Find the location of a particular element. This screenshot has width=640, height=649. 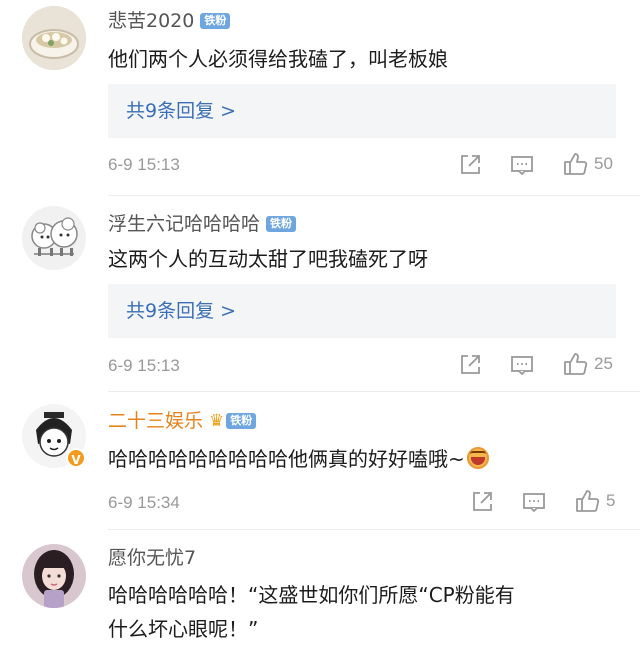

like-count: 25 is located at coordinates (603, 363).